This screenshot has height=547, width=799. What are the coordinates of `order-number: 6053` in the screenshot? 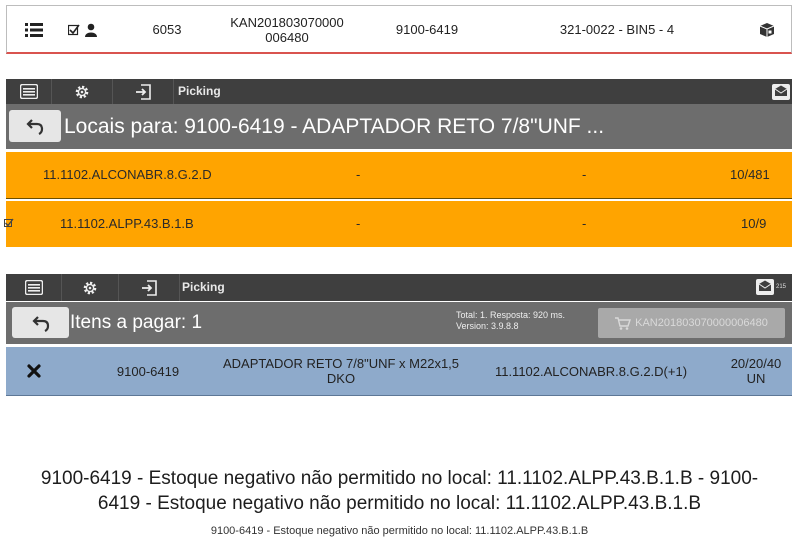 It's located at (167, 29).